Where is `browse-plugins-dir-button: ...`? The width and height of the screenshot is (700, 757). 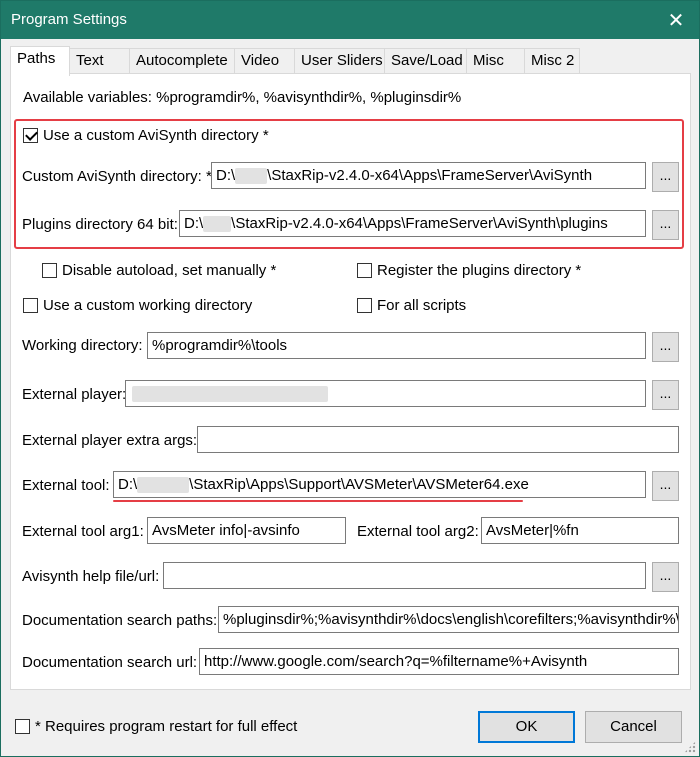 browse-plugins-dir-button: ... is located at coordinates (665, 225).